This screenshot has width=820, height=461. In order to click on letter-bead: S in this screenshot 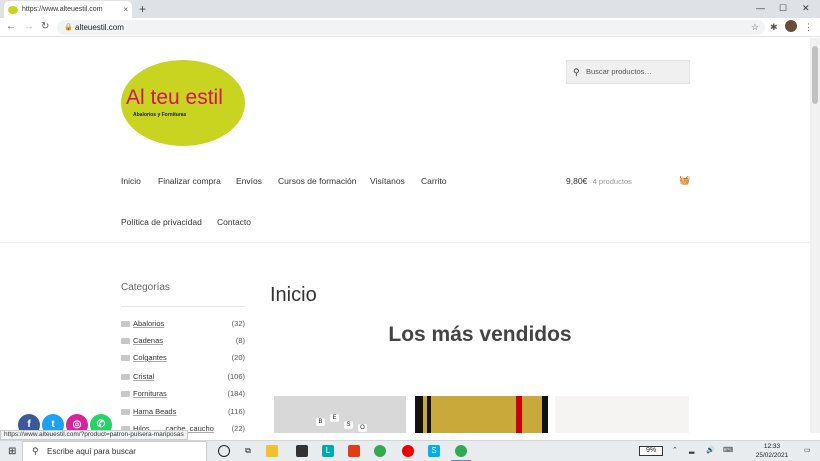, I will do `click(348, 425)`.